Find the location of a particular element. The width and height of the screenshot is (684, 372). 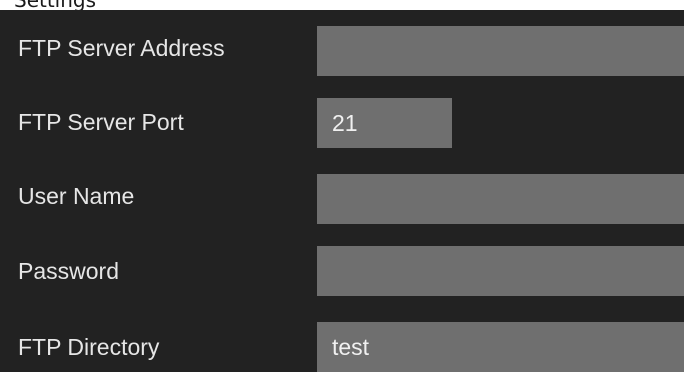

user-name-label: User Name is located at coordinates (76, 196).